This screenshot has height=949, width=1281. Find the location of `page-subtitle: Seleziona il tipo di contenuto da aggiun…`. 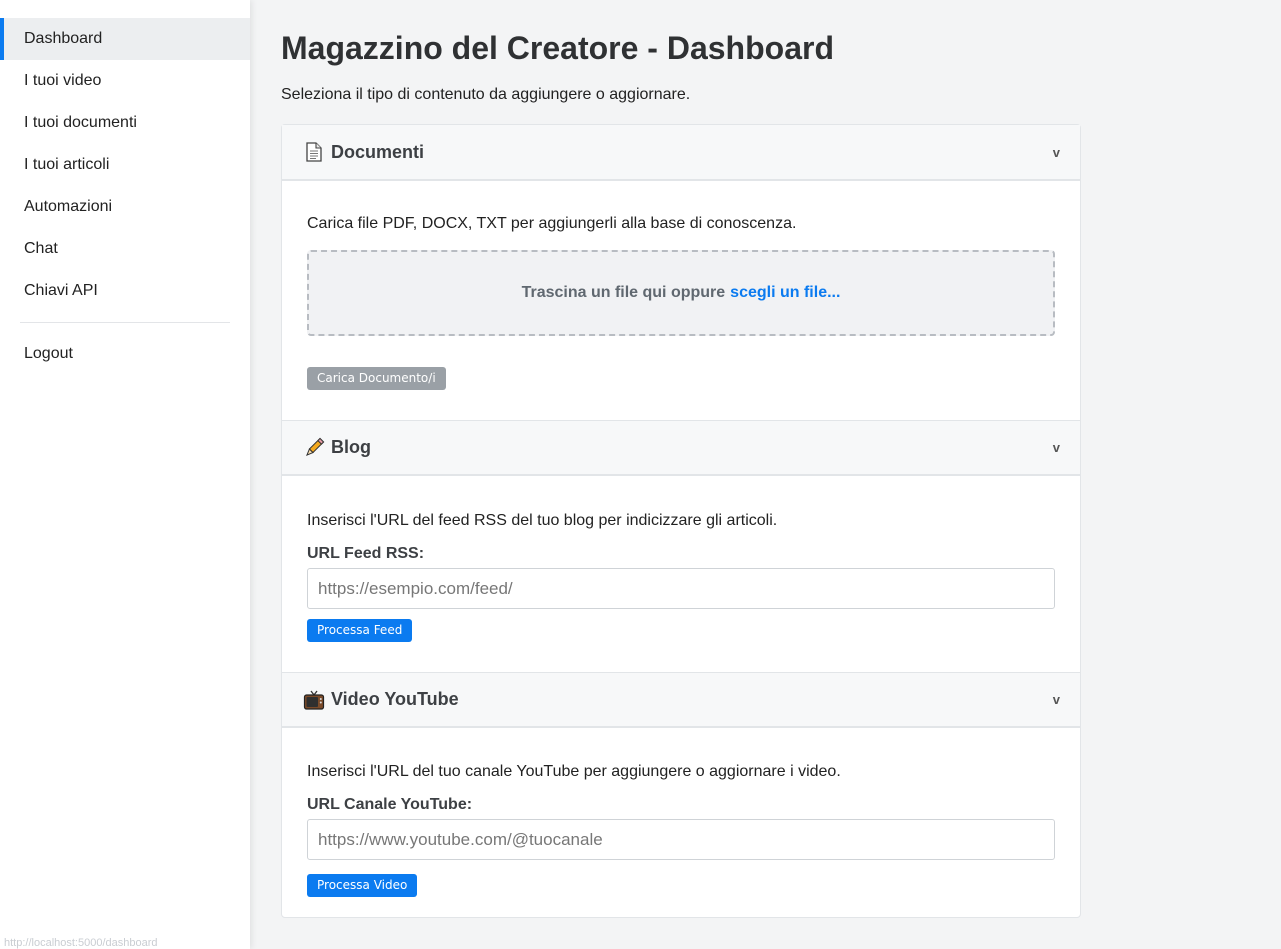

page-subtitle: Seleziona il tipo di contenuto da aggiun… is located at coordinates (486, 94).